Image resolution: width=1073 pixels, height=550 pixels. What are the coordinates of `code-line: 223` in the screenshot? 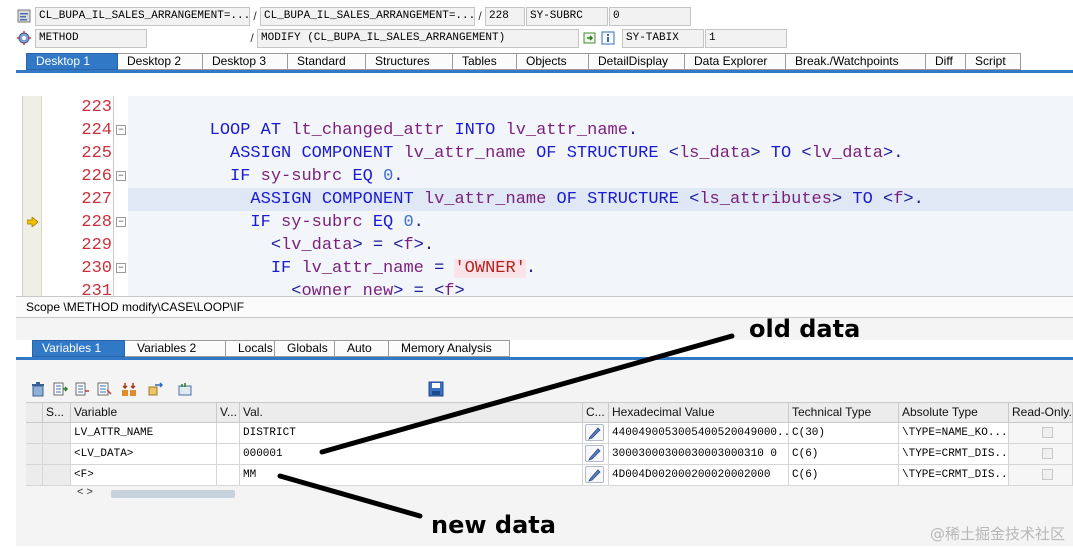 It's located at (548, 107).